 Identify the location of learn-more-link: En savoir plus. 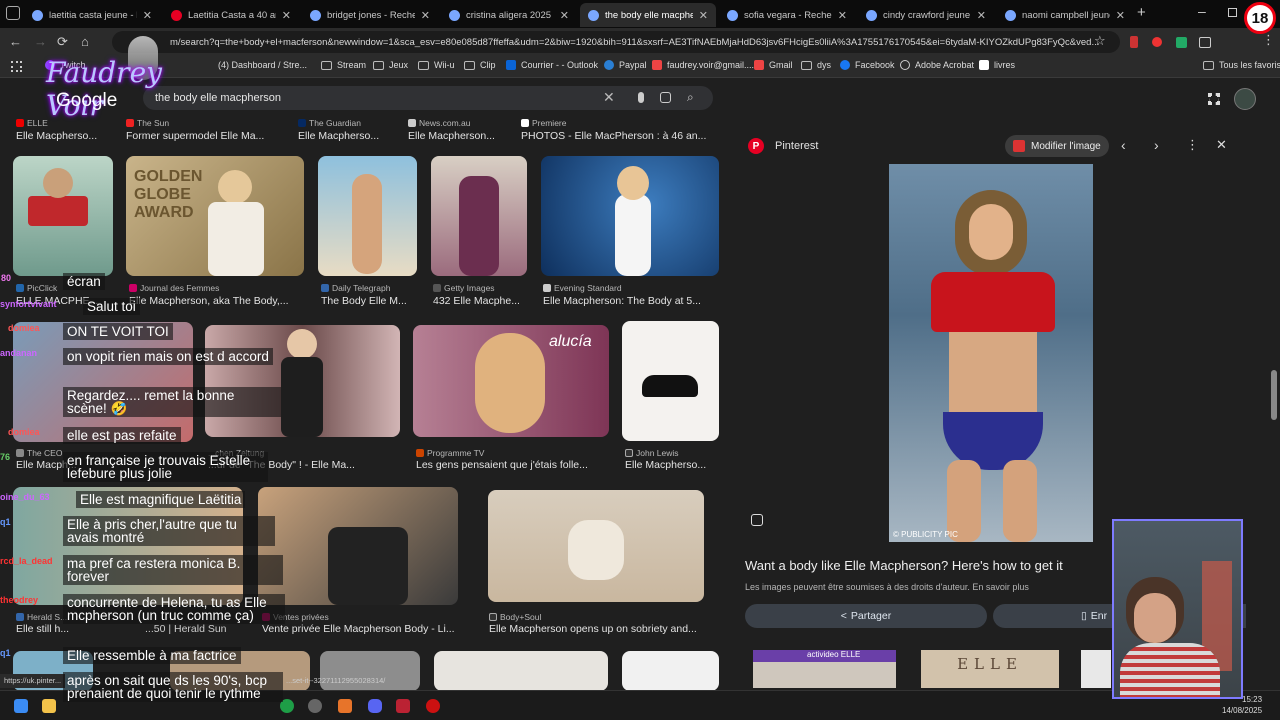
(1000, 587).